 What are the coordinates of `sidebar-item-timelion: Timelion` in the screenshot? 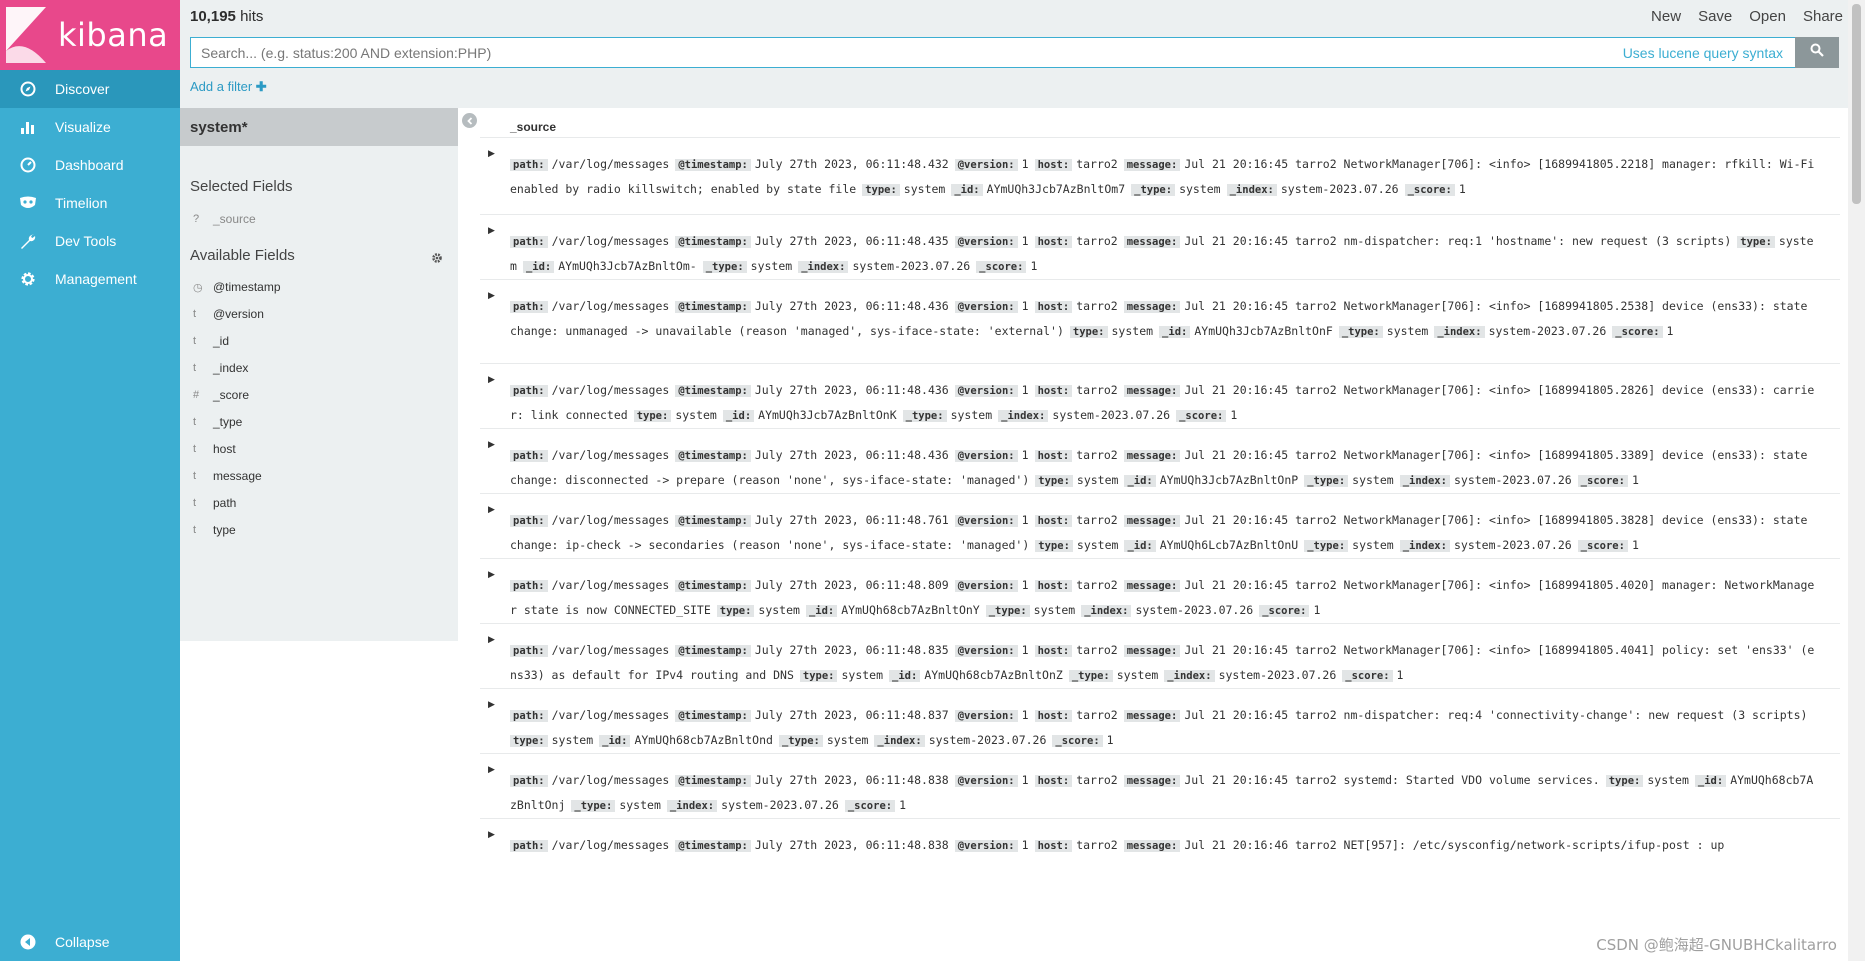 It's located at (90, 203).